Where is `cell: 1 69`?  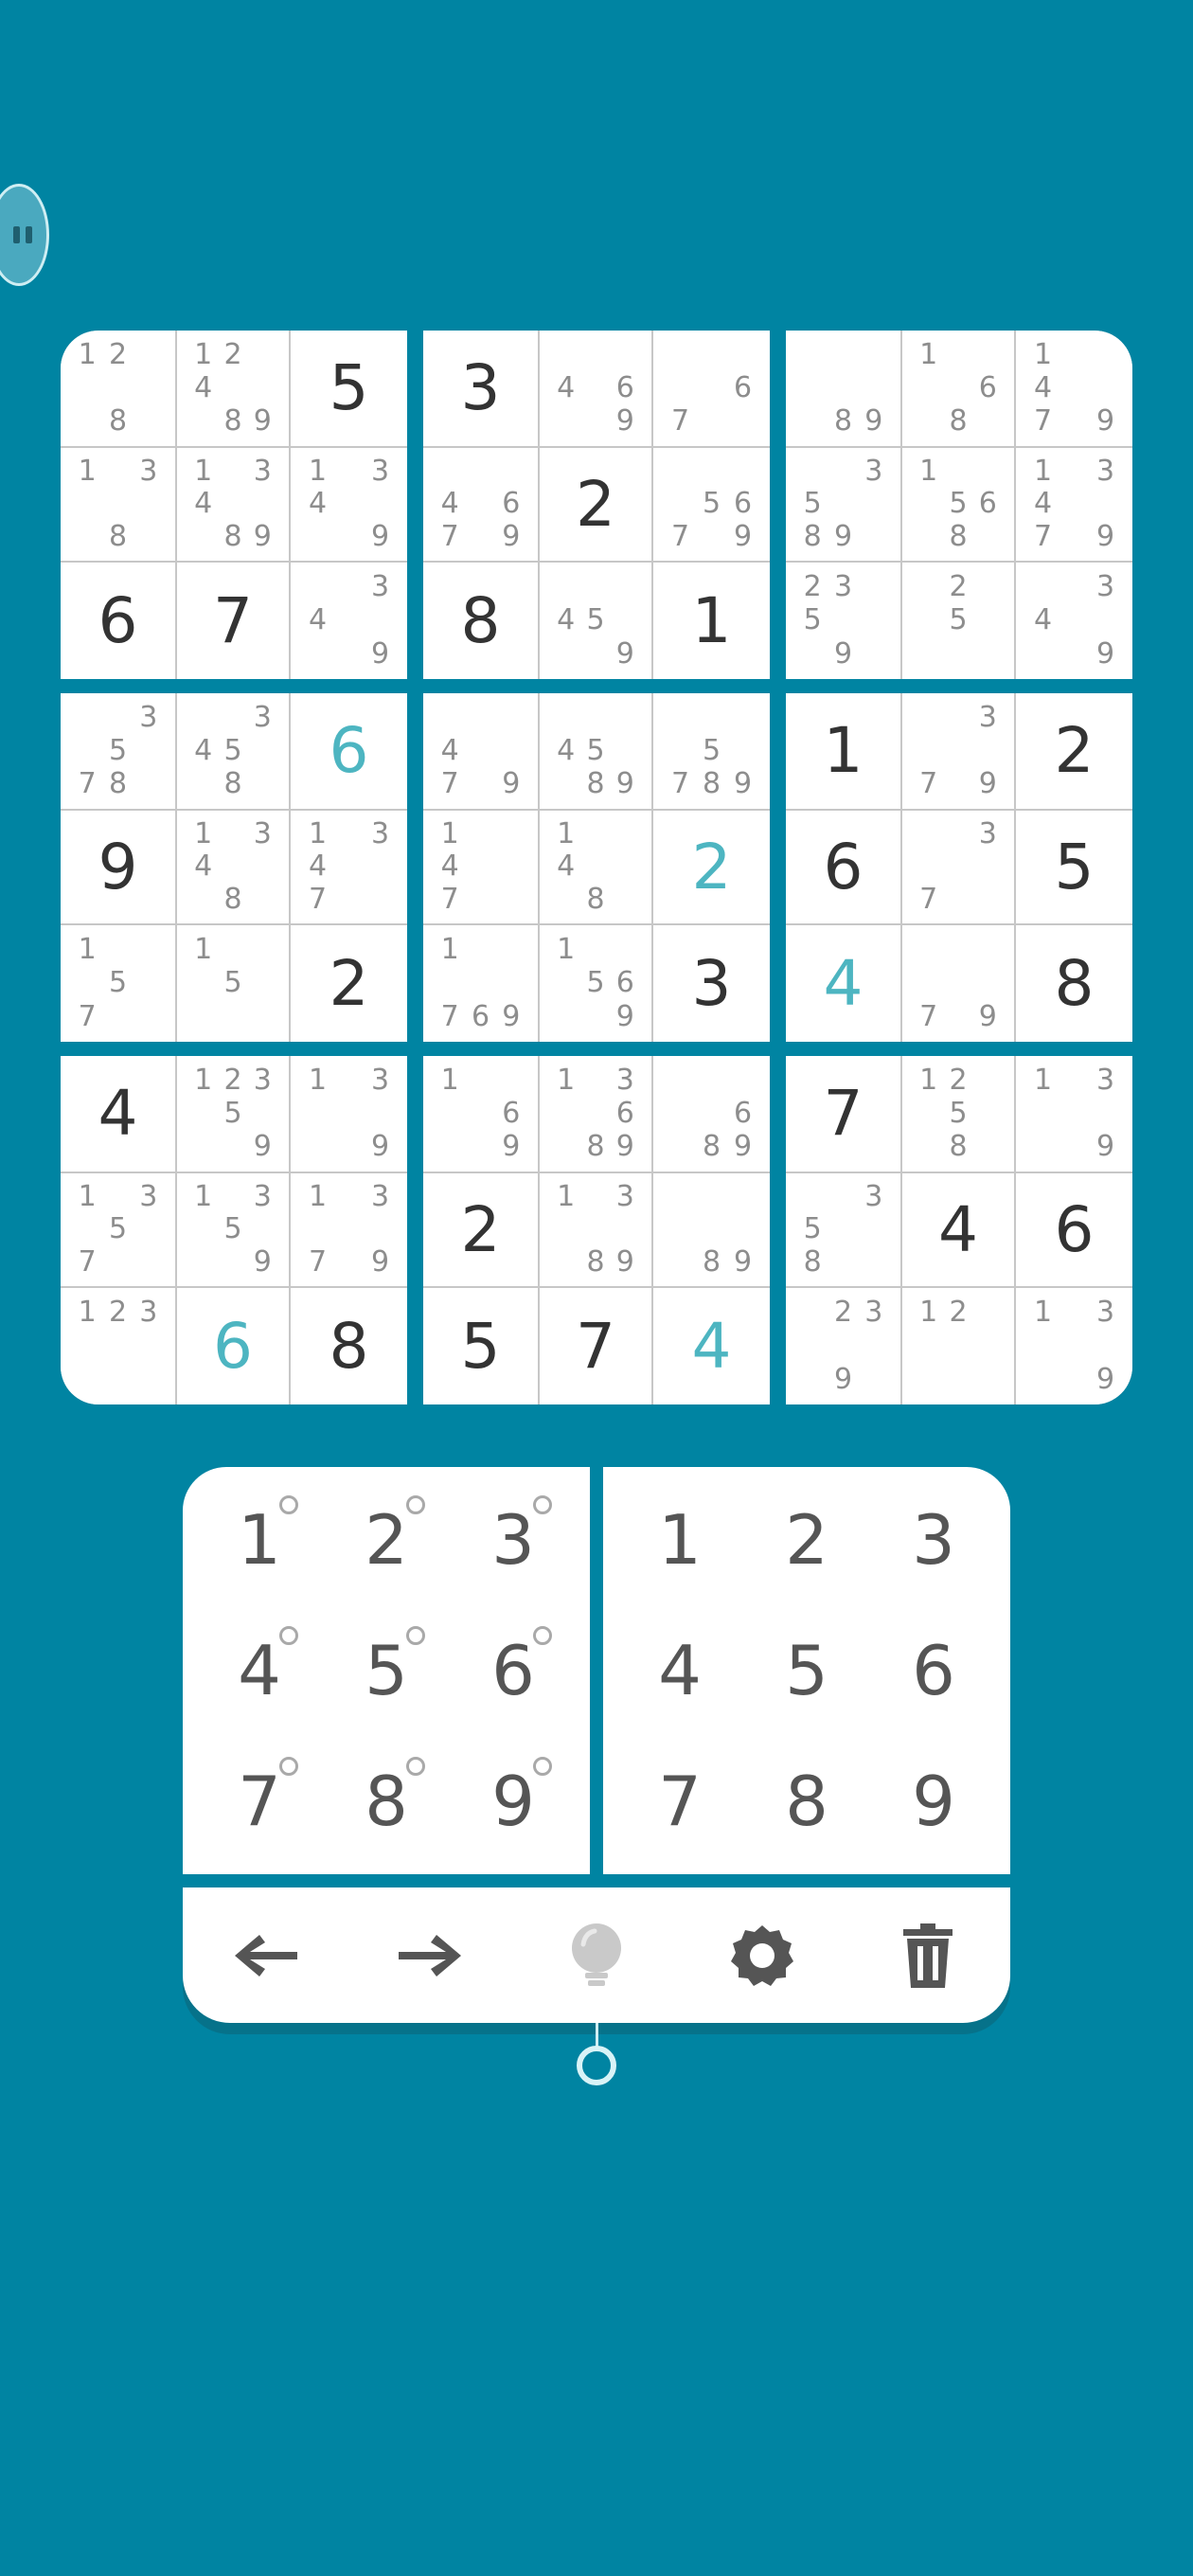
cell: 1 69 is located at coordinates (480, 1114).